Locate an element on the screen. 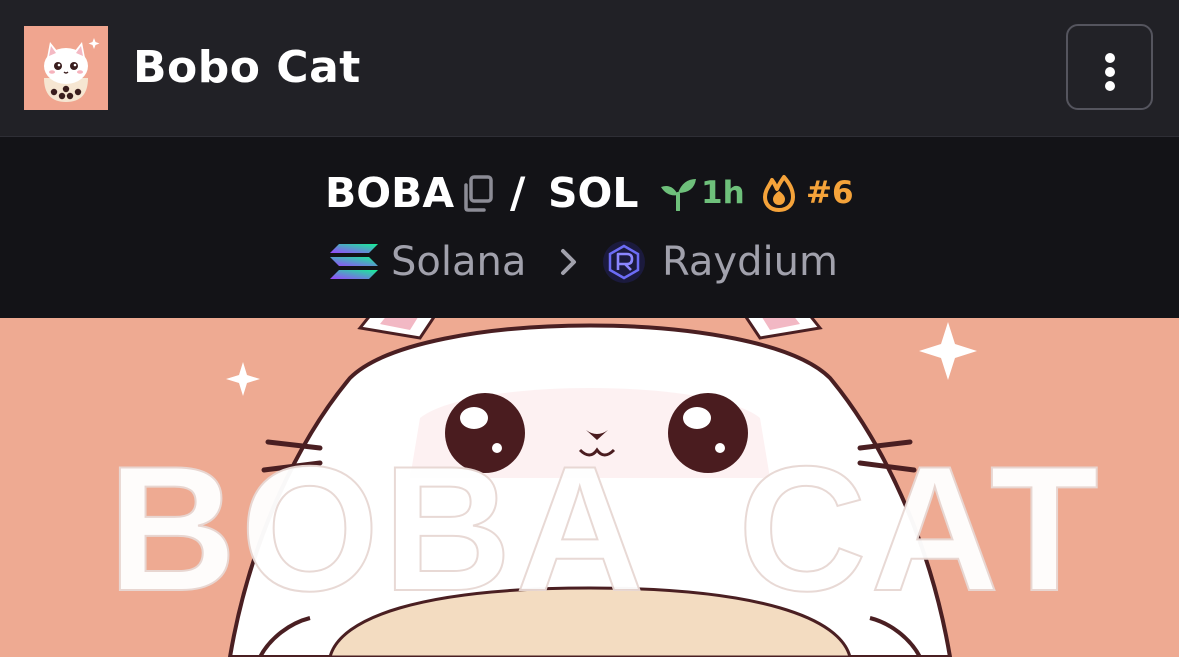 The width and height of the screenshot is (1179, 657). dex-name: Raydium is located at coordinates (750, 262).